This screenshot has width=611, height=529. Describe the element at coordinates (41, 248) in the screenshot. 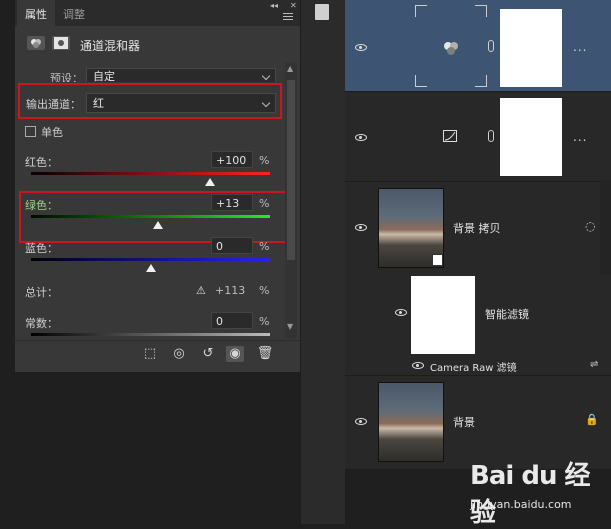

I see `blue-label: 蓝色：` at that location.